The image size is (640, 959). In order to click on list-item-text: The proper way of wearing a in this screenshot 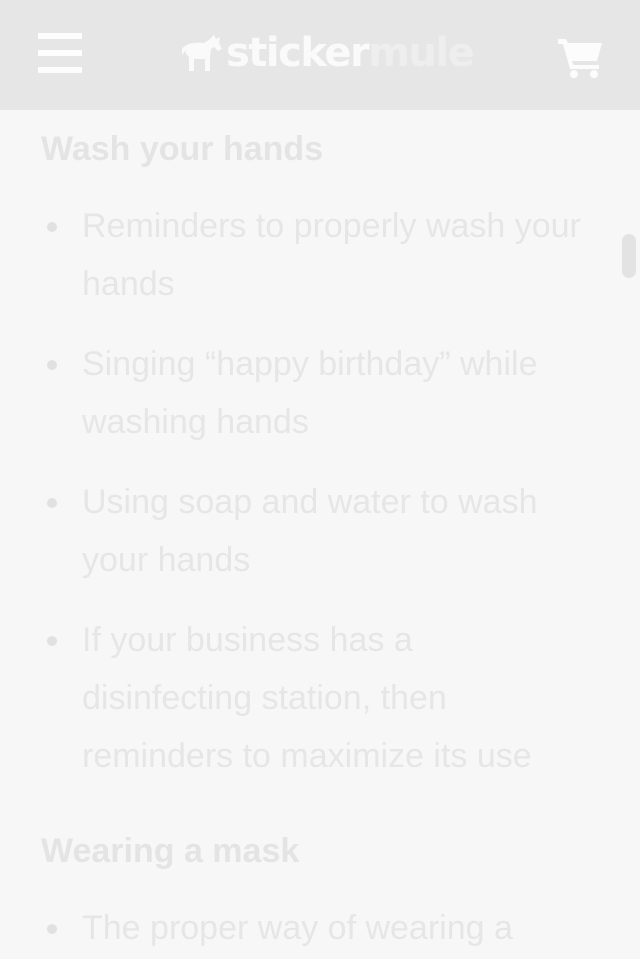, I will do `click(297, 928)`.